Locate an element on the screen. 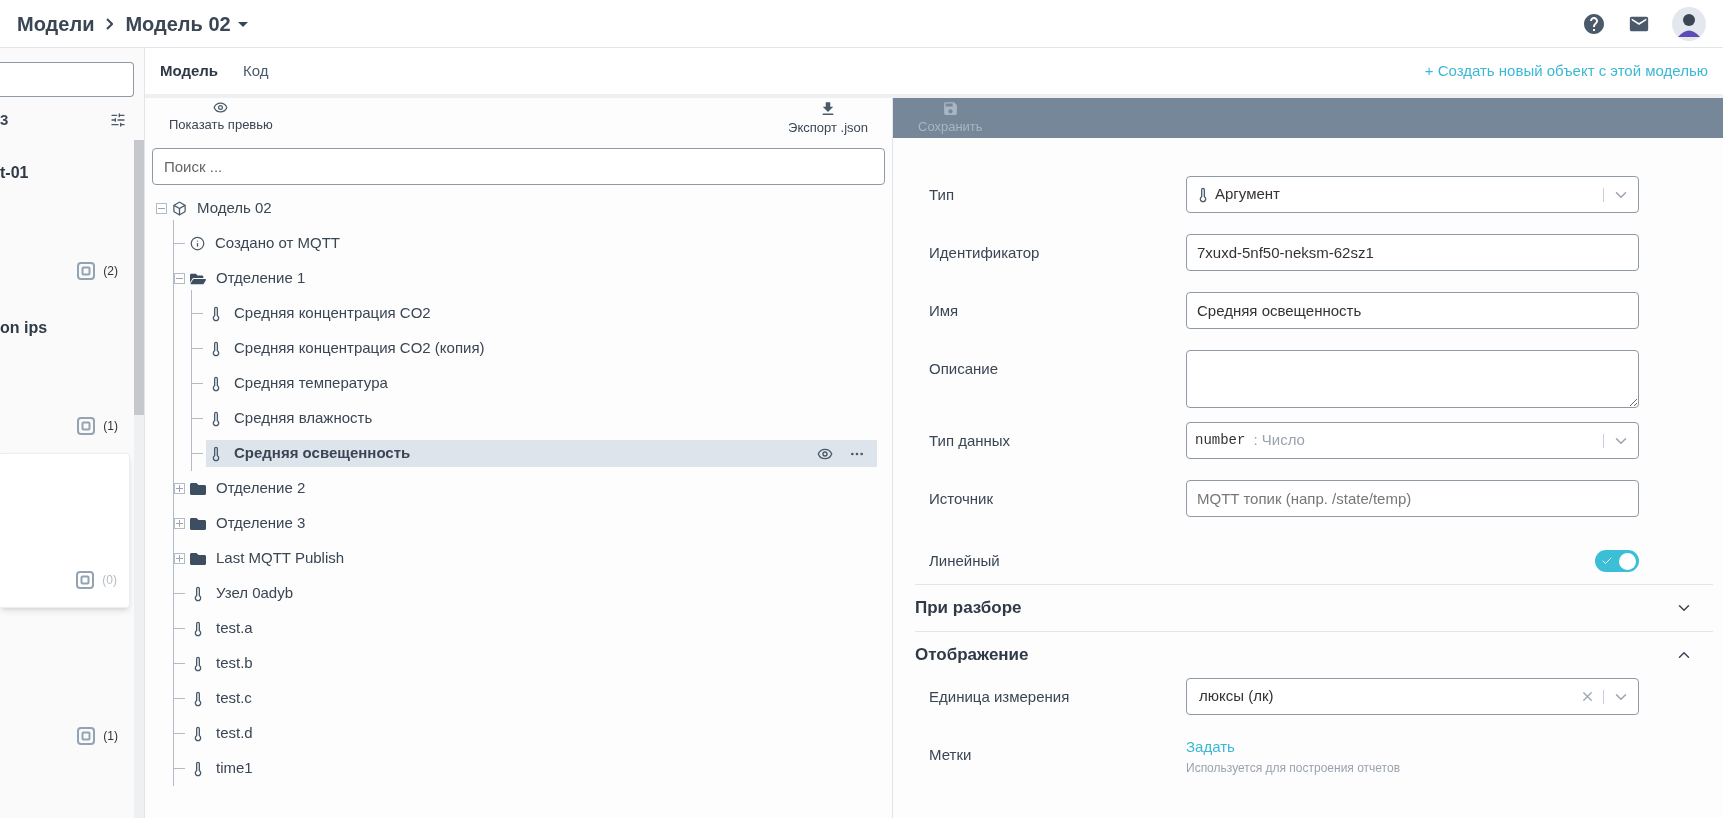 This screenshot has height=818, width=1723. tree-item-label: test.a is located at coordinates (234, 628).